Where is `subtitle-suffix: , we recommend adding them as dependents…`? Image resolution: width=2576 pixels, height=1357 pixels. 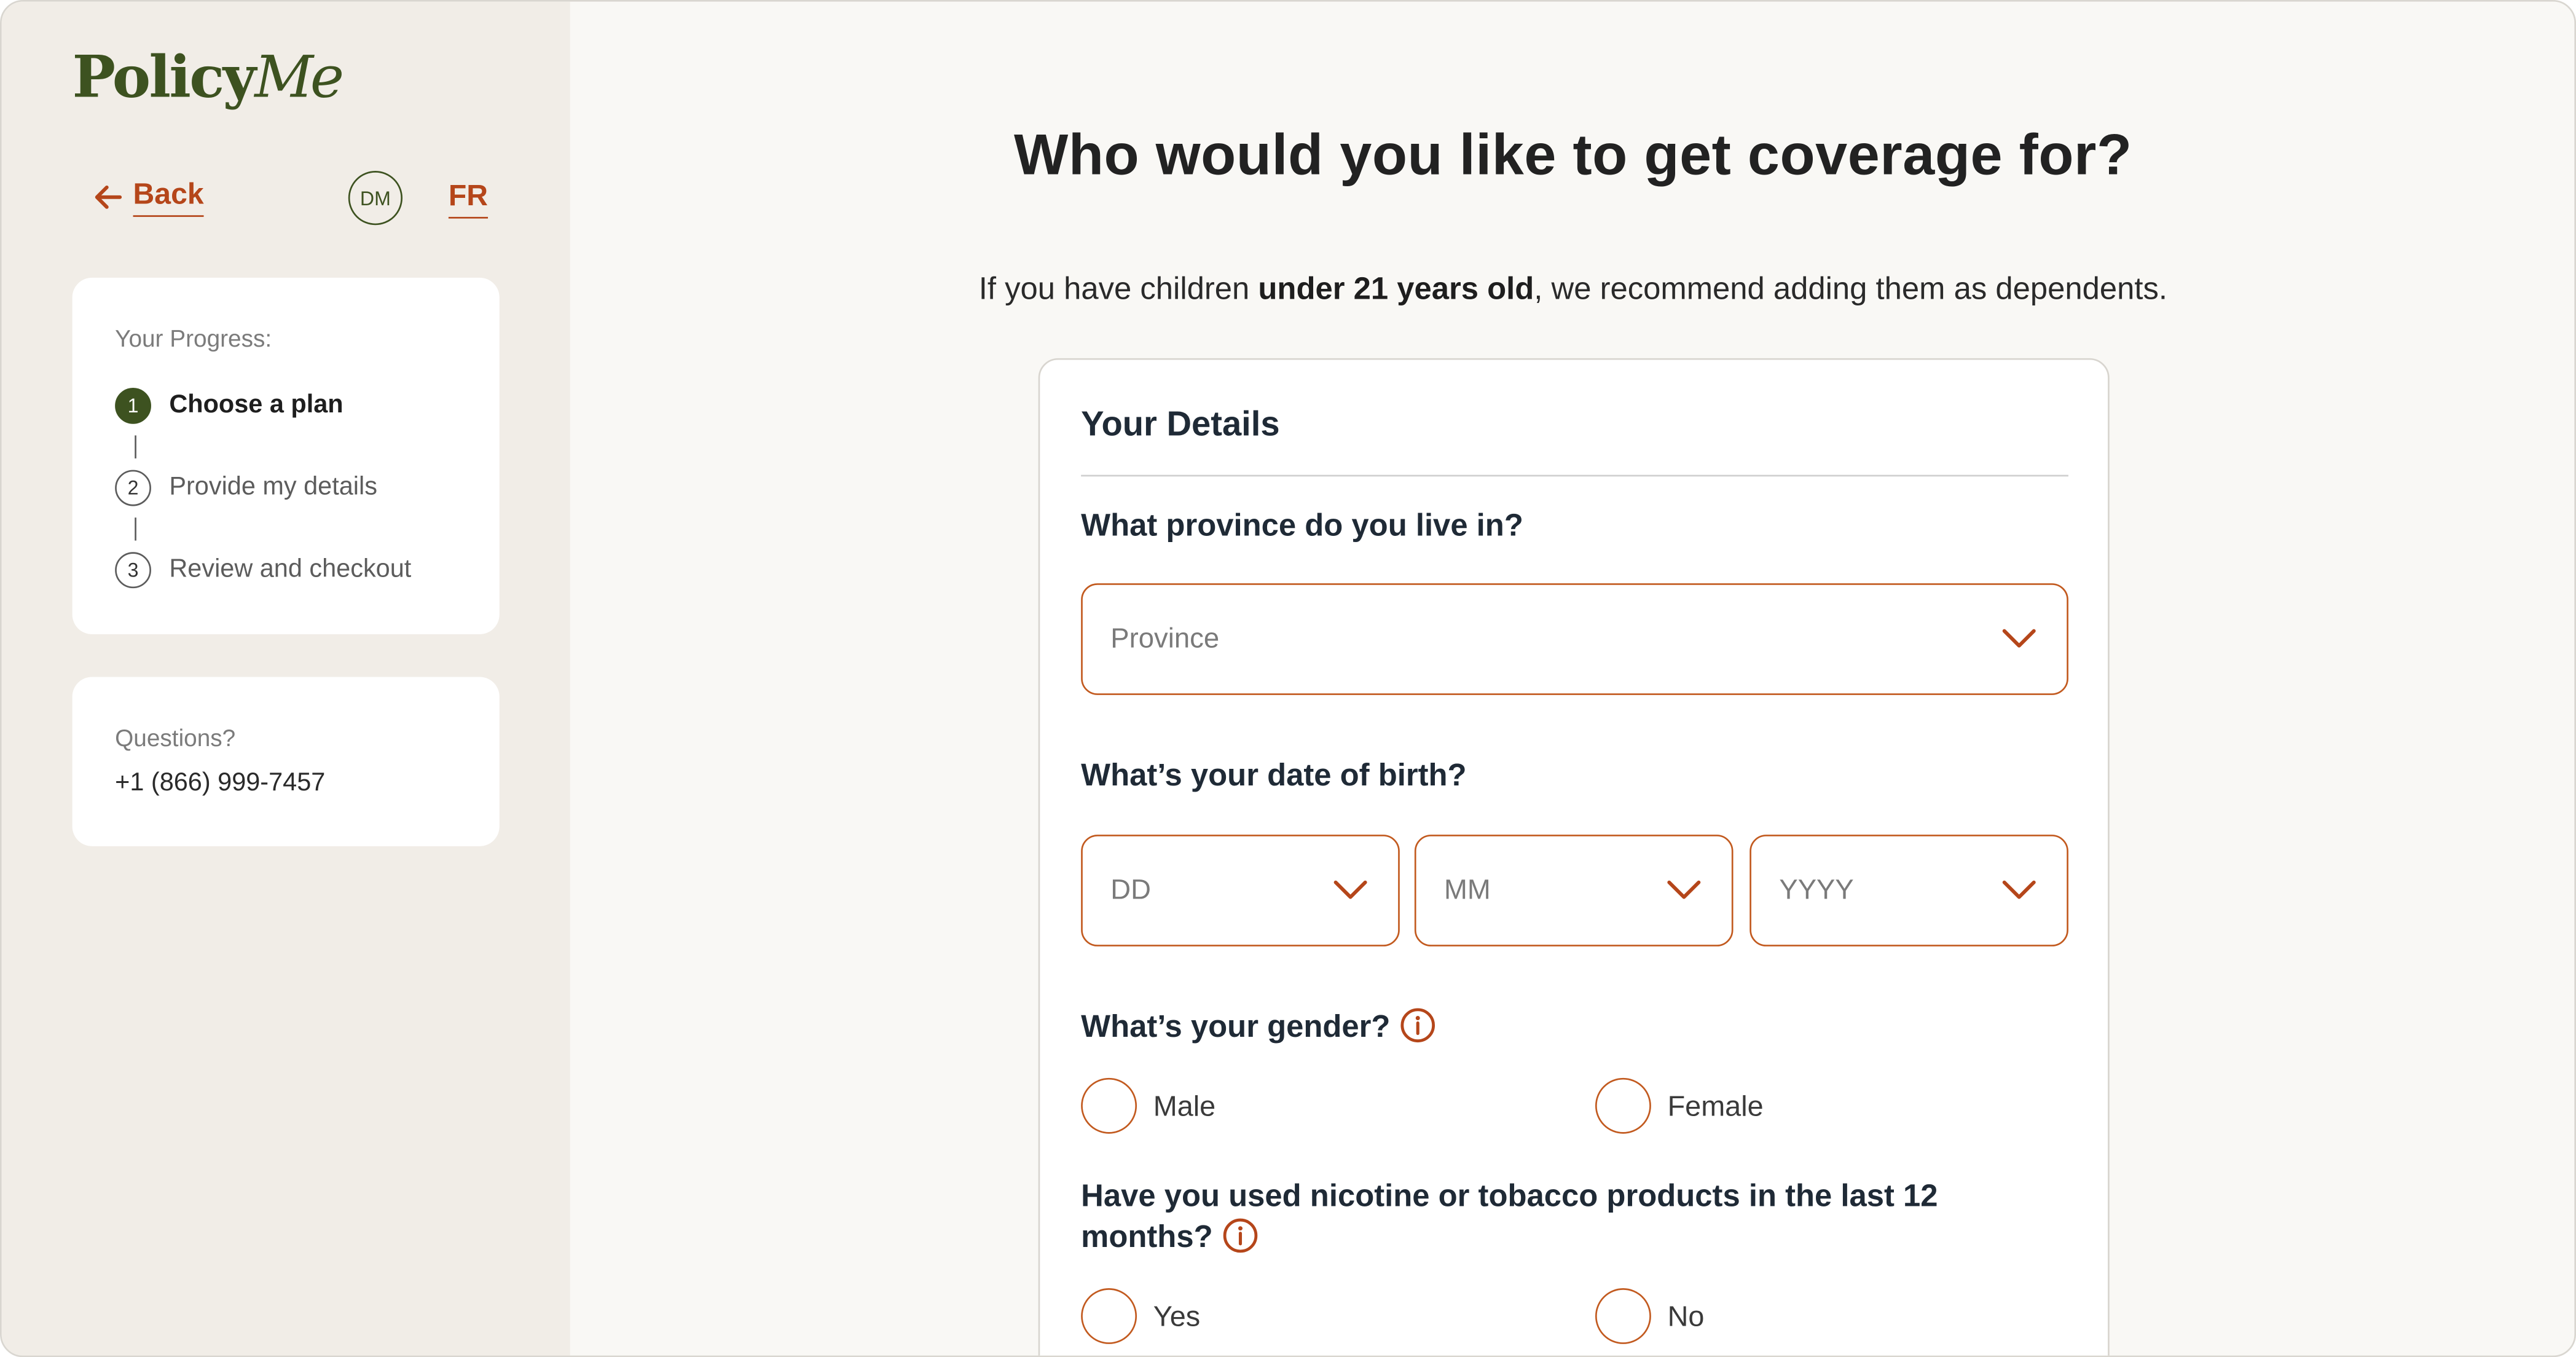 subtitle-suffix: , we recommend adding them as dependents… is located at coordinates (1850, 289).